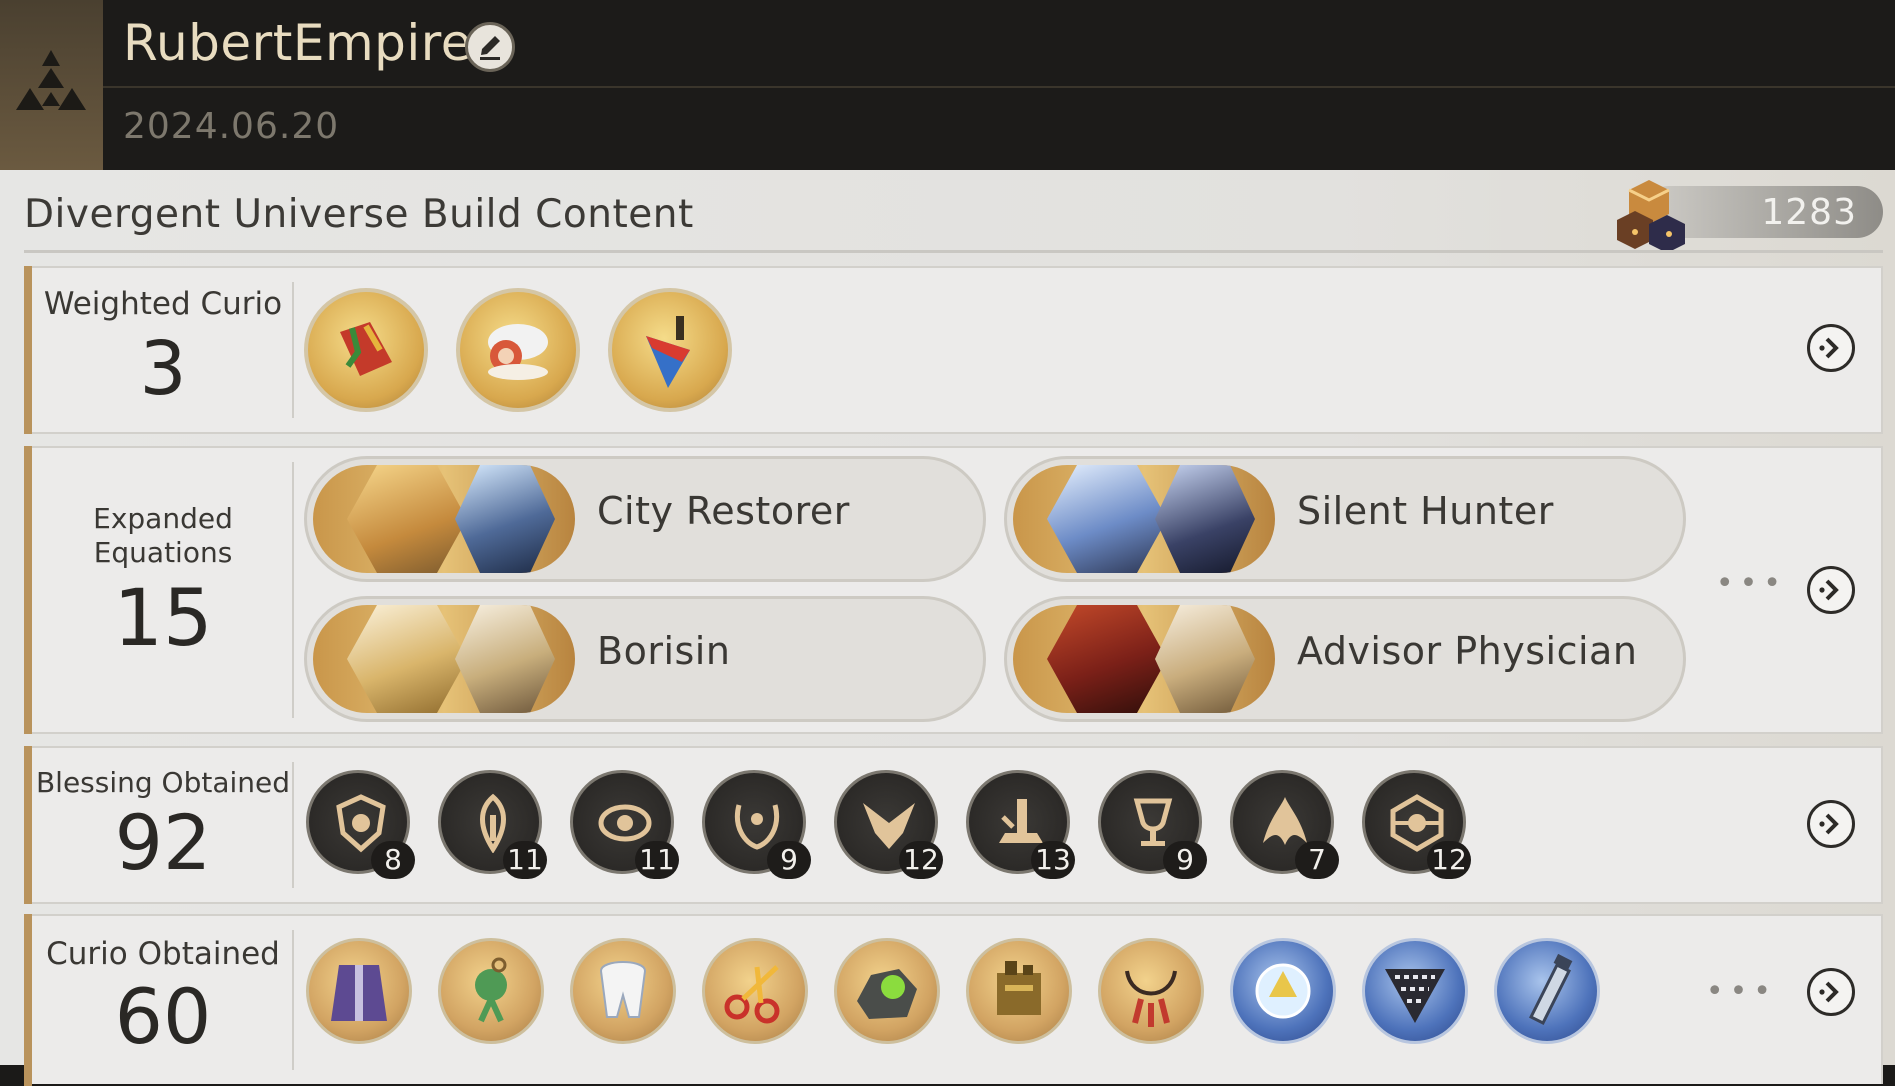 This screenshot has height=1086, width=1895. I want to click on equation-card: Silent Hunter, so click(1345, 519).